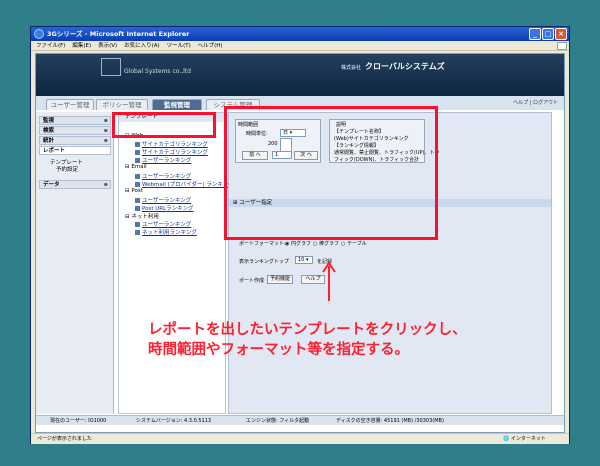 The image size is (600, 466). Describe the element at coordinates (278, 350) in the screenshot. I see `caption-line-2: 時間範囲やフォーマット等を指定する。` at that location.